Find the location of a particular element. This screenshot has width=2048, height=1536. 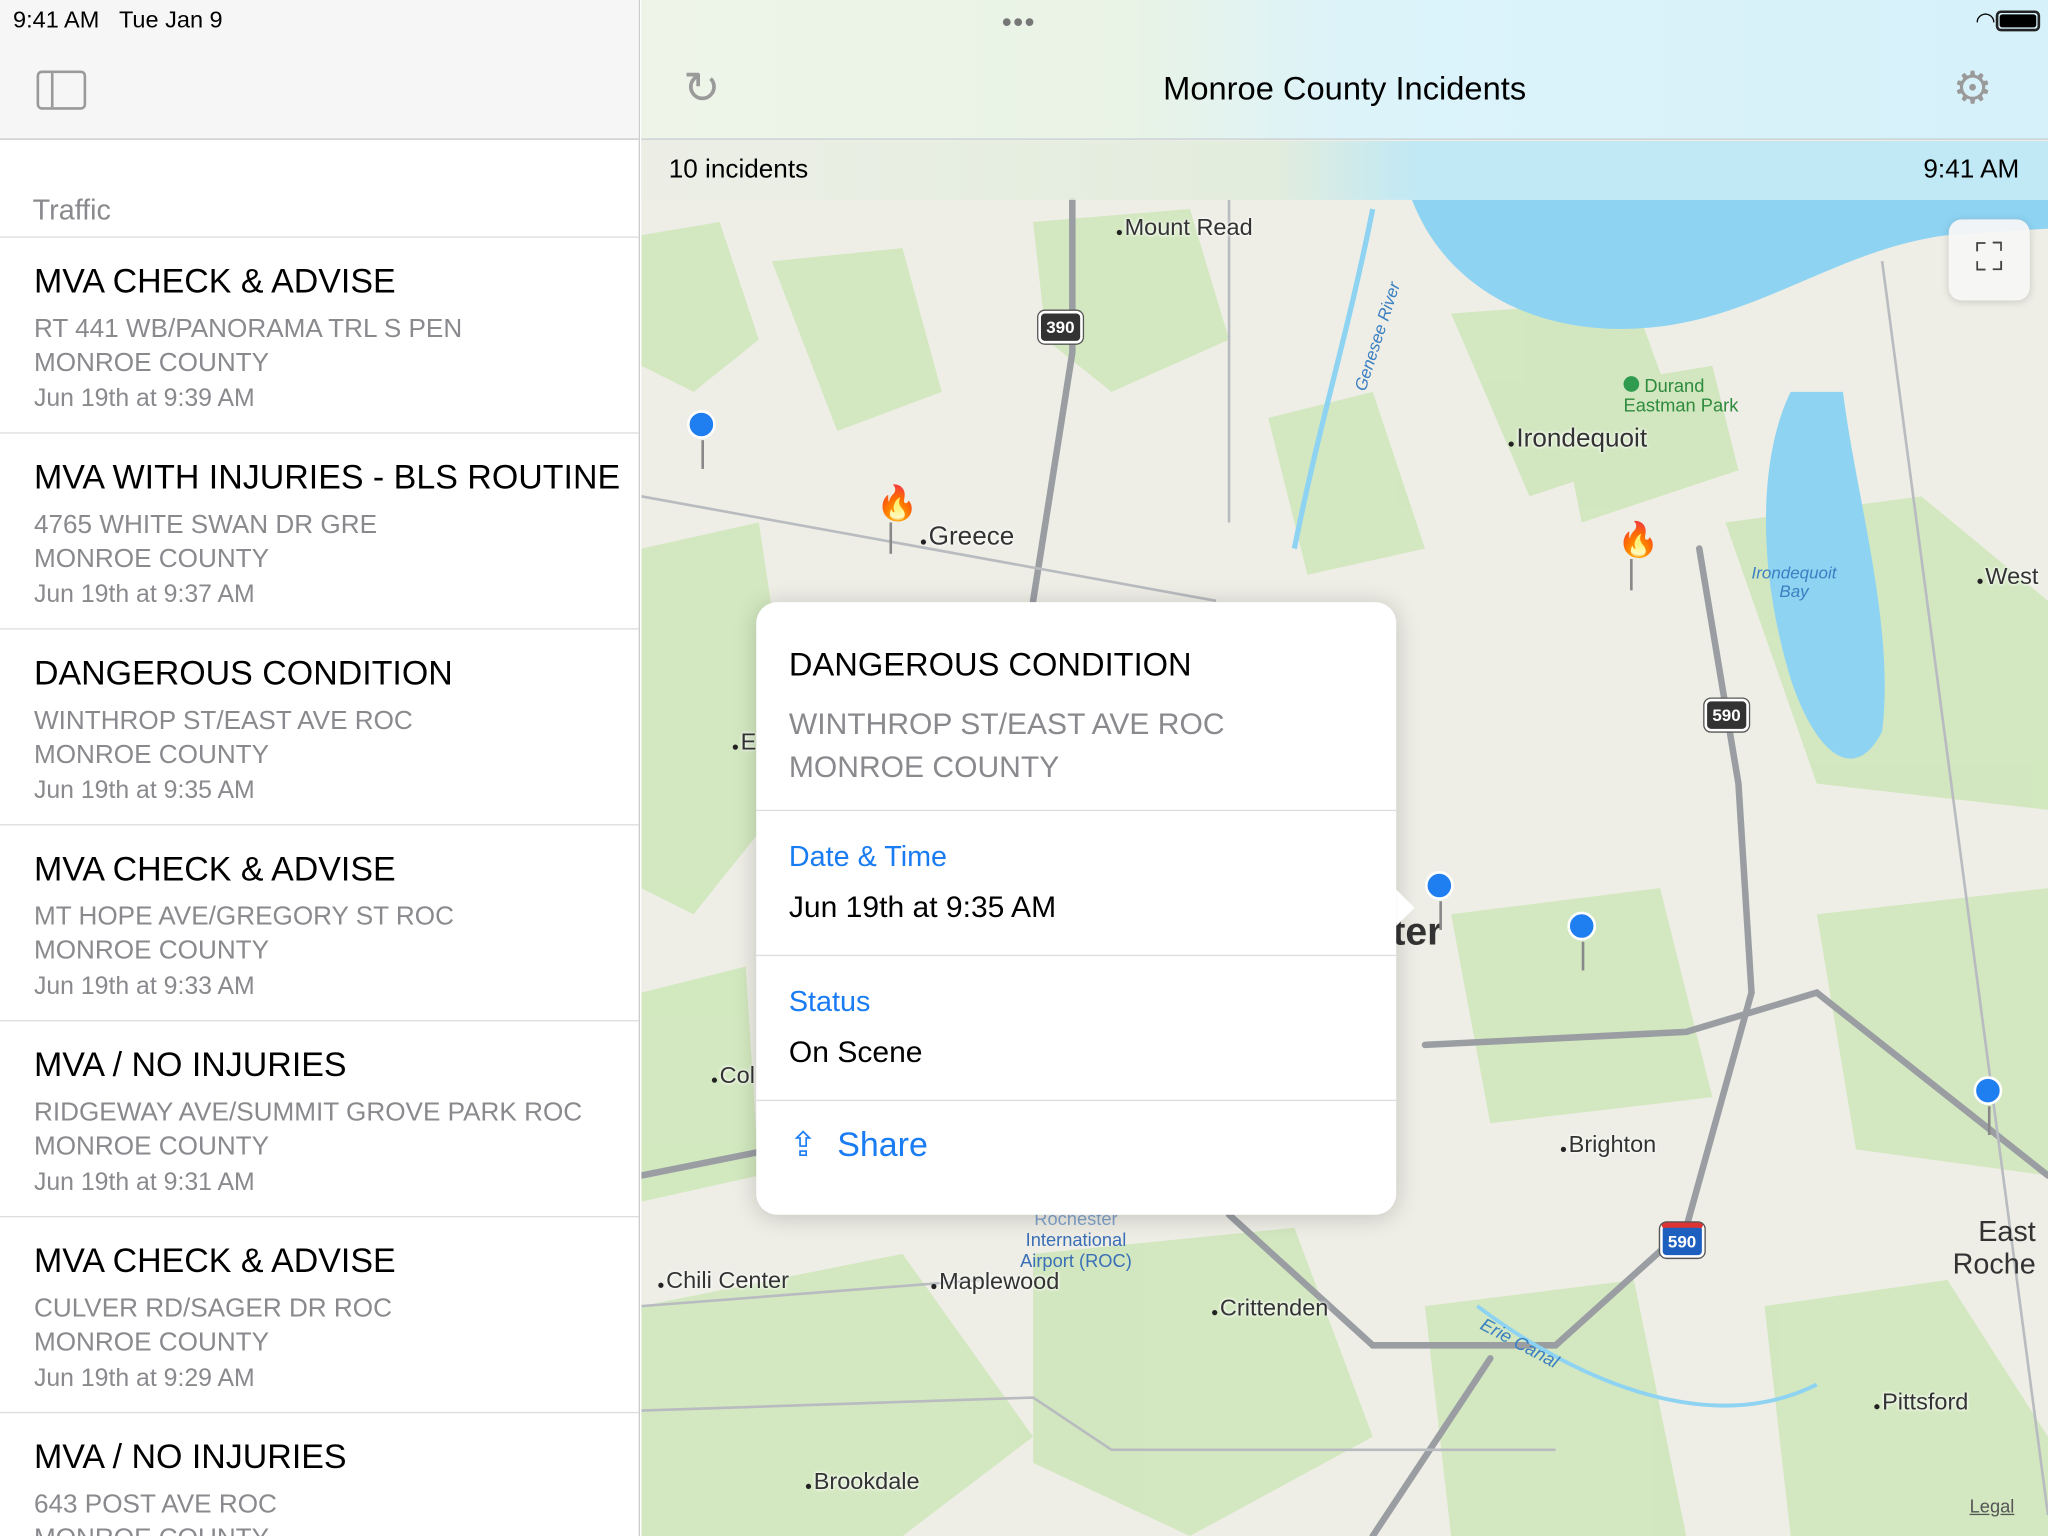

incident-address: CULVER RD/SAGER DR ROC is located at coordinates (212, 1309).